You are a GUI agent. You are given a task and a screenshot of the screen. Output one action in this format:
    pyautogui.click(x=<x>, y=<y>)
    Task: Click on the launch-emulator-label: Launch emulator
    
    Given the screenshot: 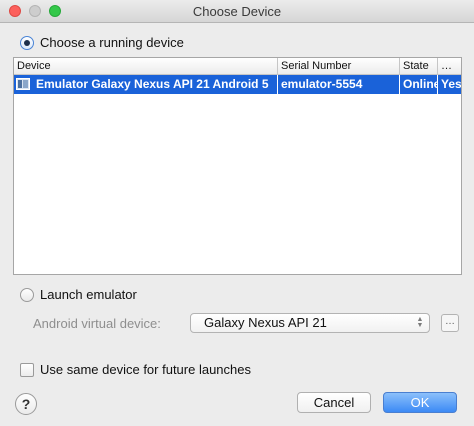 What is the action you would take?
    pyautogui.click(x=88, y=294)
    